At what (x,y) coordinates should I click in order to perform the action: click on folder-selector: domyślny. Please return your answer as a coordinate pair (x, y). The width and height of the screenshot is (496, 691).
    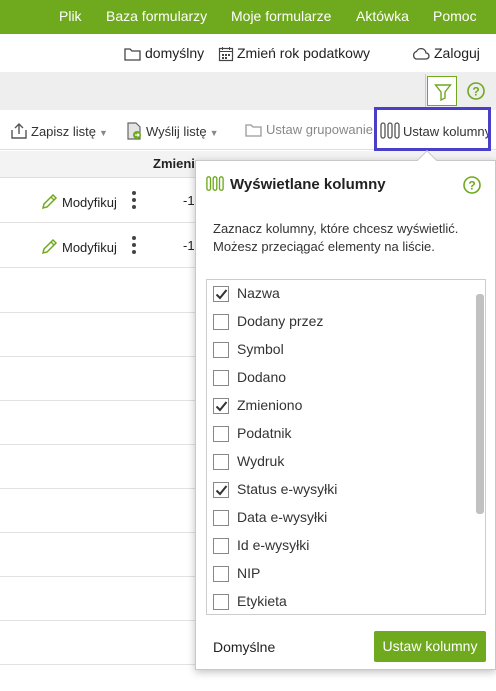
    Looking at the image, I should click on (164, 53).